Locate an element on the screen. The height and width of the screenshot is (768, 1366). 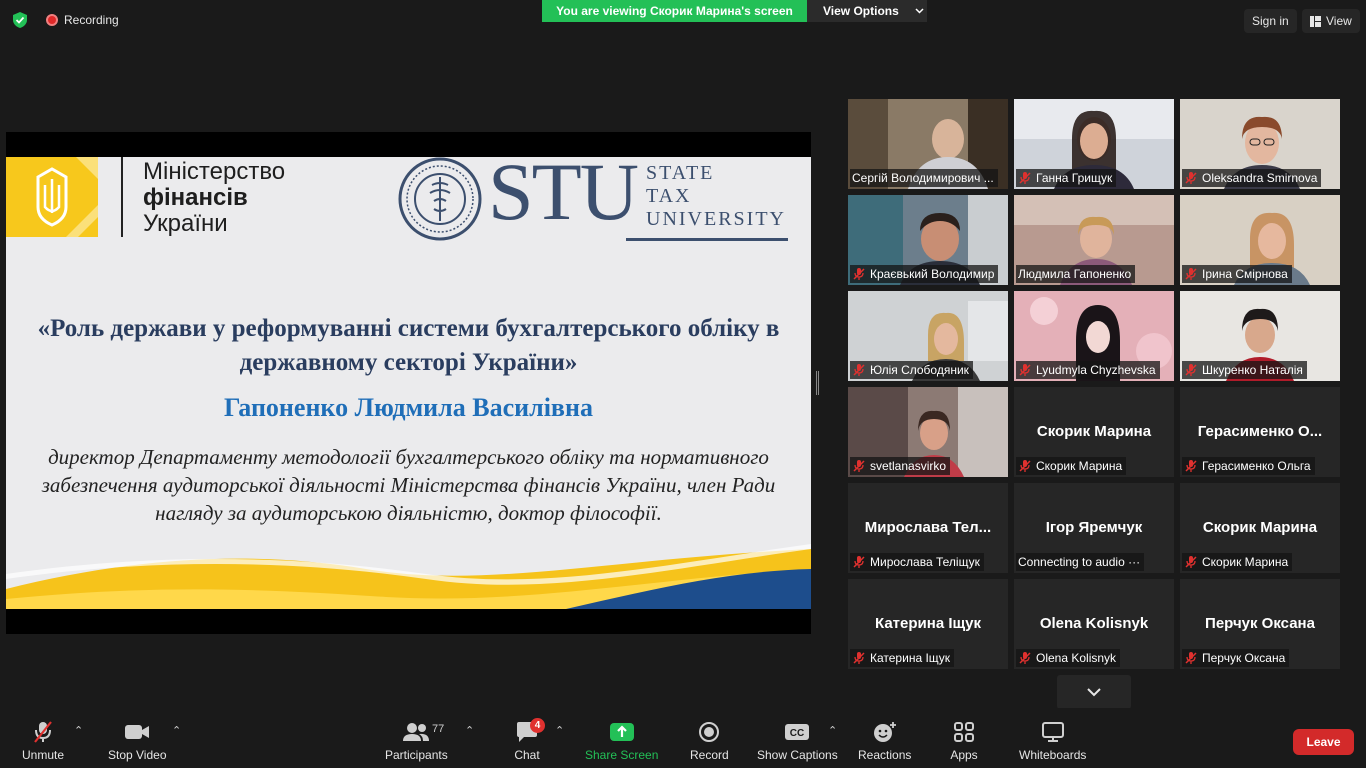
participant-name-label: Ірина Смірнова is located at coordinates (1237, 274).